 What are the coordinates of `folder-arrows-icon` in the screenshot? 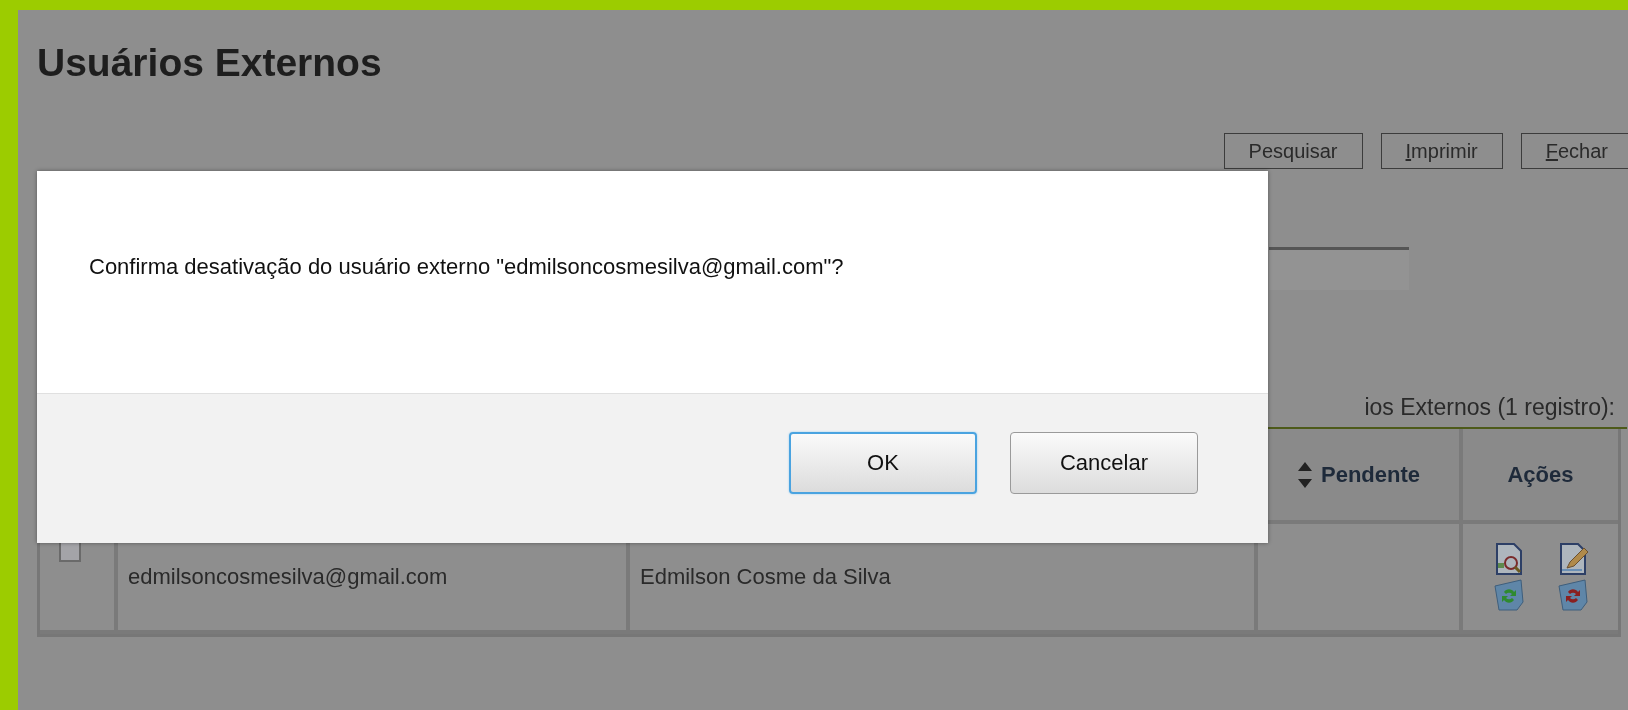 It's located at (1572, 595).